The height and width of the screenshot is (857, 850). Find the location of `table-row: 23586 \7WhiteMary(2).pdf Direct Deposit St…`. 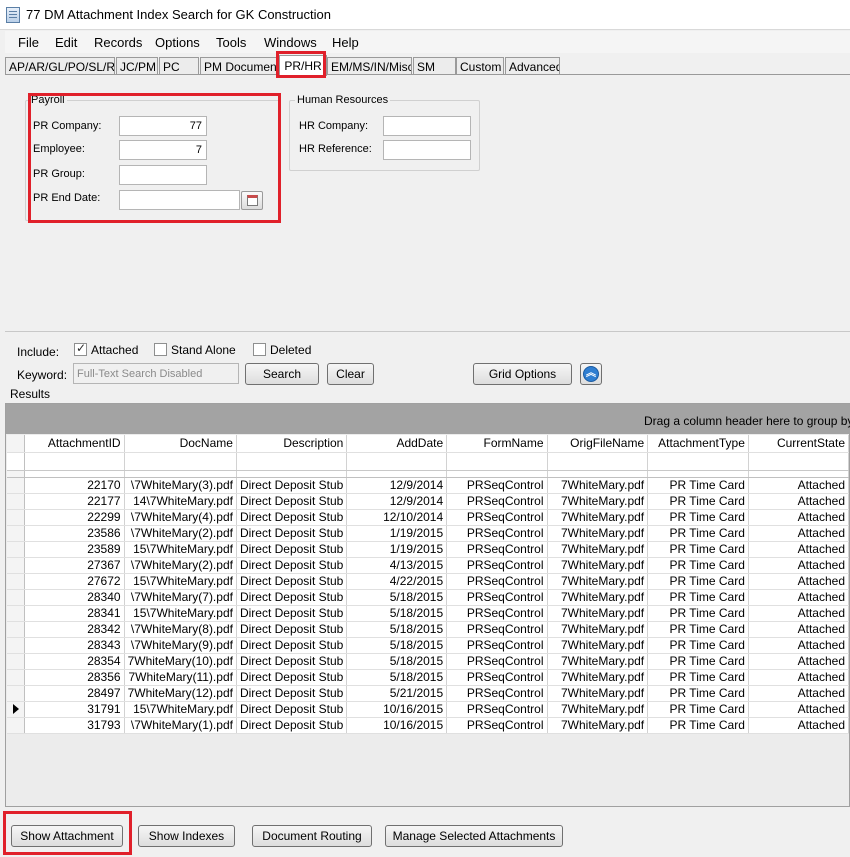

table-row: 23586 \7WhiteMary(2).pdf Direct Deposit St… is located at coordinates (428, 533).